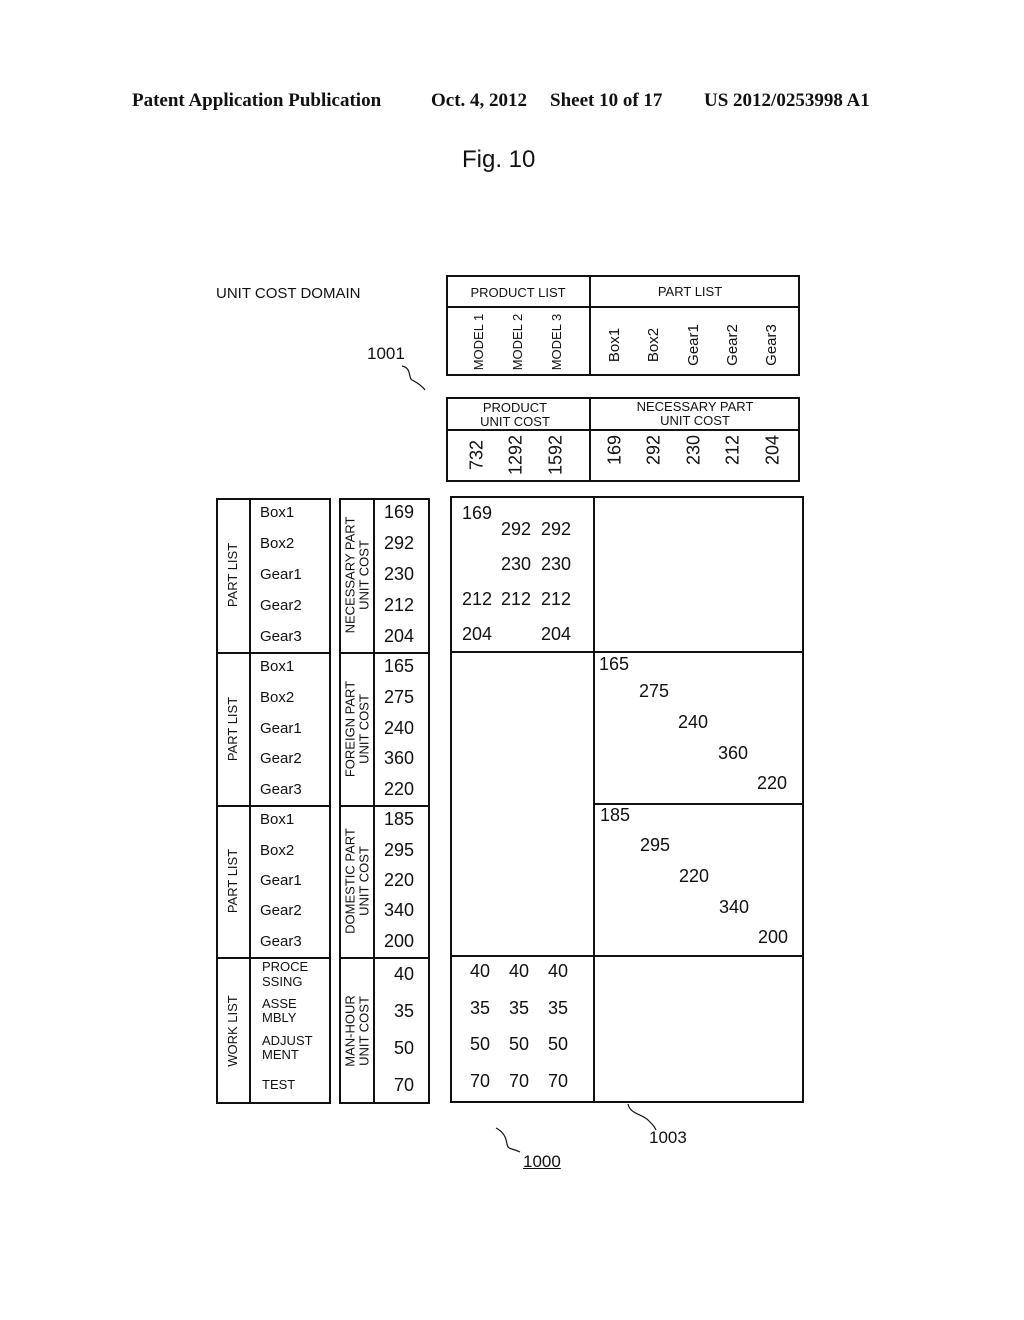 The image size is (1024, 1320). What do you see at coordinates (555, 455) in the screenshot?
I see `product-unit-cost-value: 1592` at bounding box center [555, 455].